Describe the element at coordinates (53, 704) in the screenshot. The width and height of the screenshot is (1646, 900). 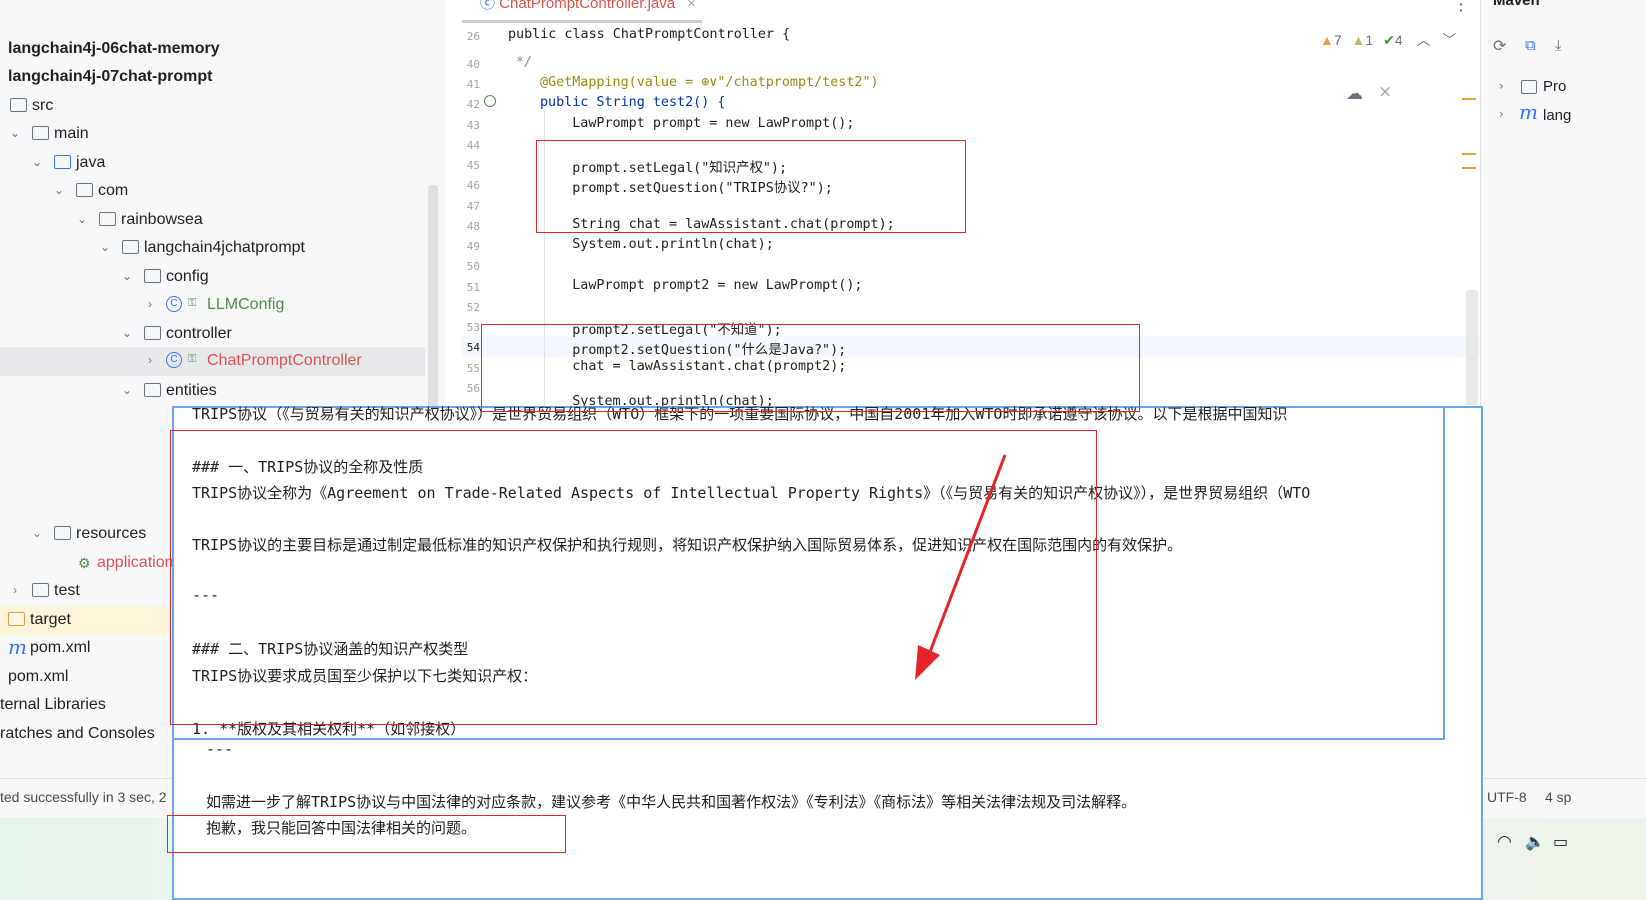
I see `tree-item-label: ternal Libraries` at that location.